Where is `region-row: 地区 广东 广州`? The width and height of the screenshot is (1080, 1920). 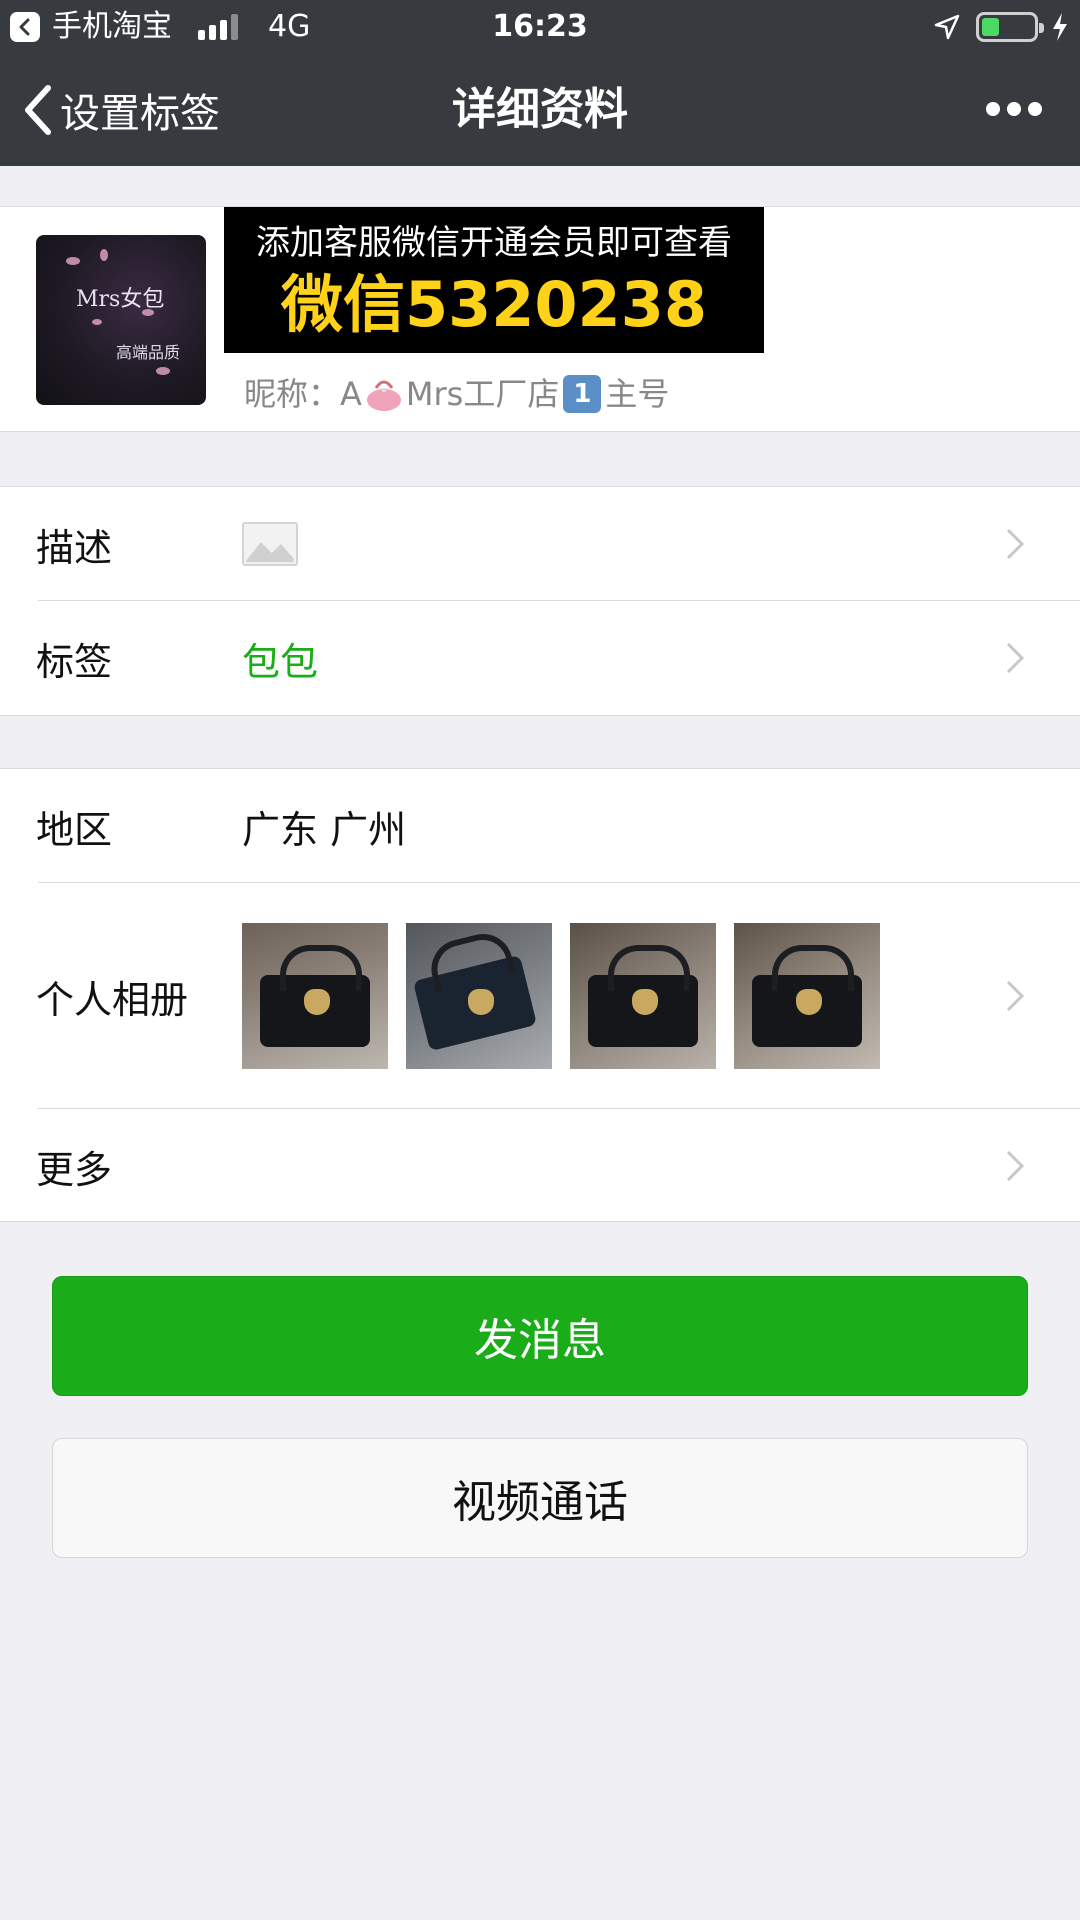 region-row: 地区 广东 广州 is located at coordinates (540, 826).